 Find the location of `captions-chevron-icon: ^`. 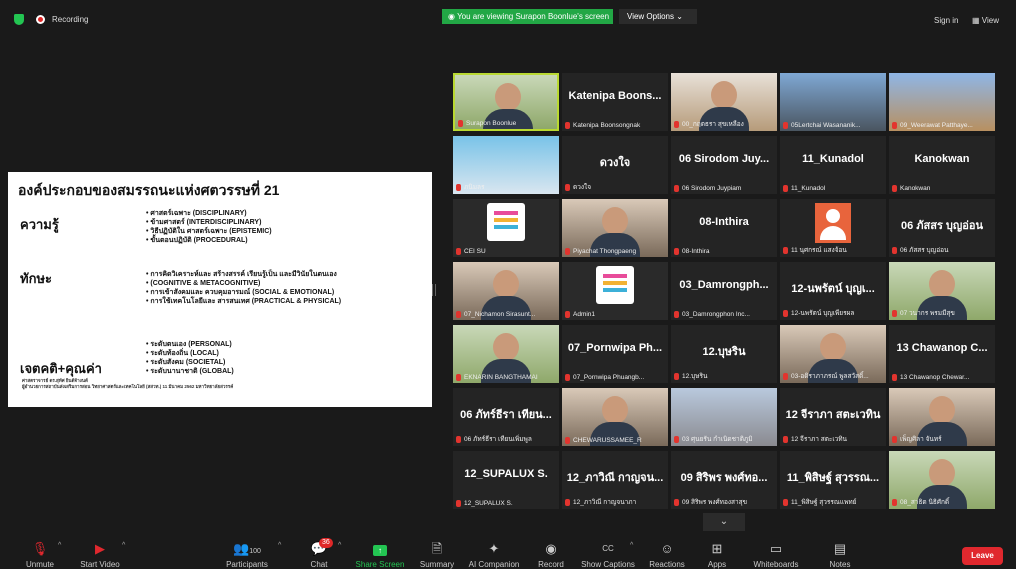

captions-chevron-icon: ^ is located at coordinates (631, 545).